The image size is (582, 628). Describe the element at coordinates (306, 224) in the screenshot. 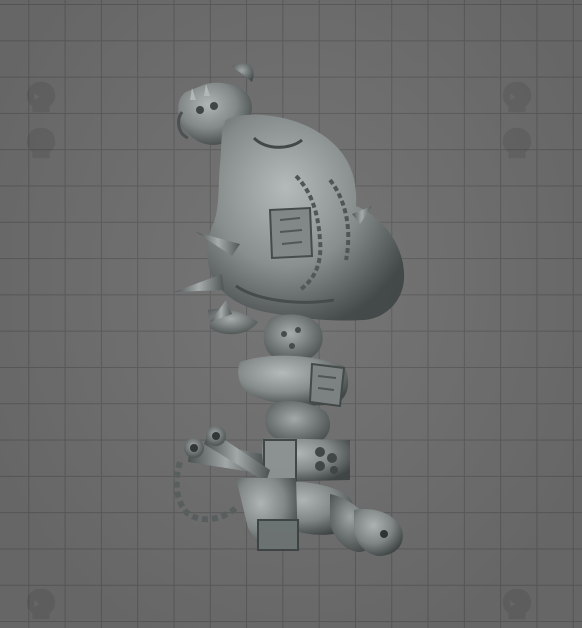

I see `model-torso` at that location.